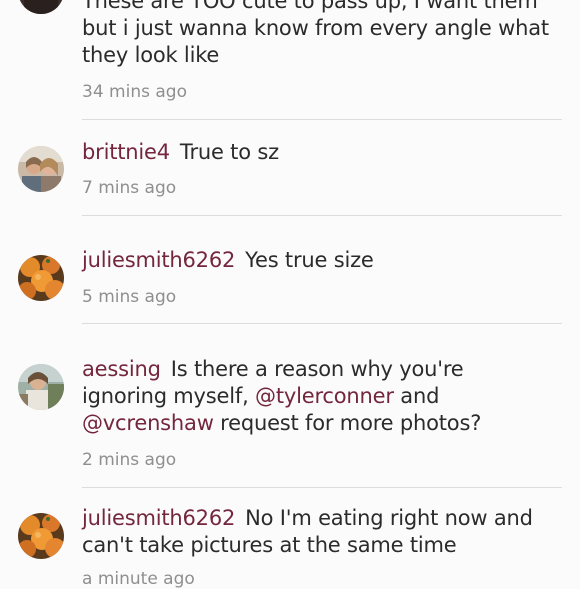  Describe the element at coordinates (134, 92) in the screenshot. I see `comment-timestamp: 34 mins ago` at that location.